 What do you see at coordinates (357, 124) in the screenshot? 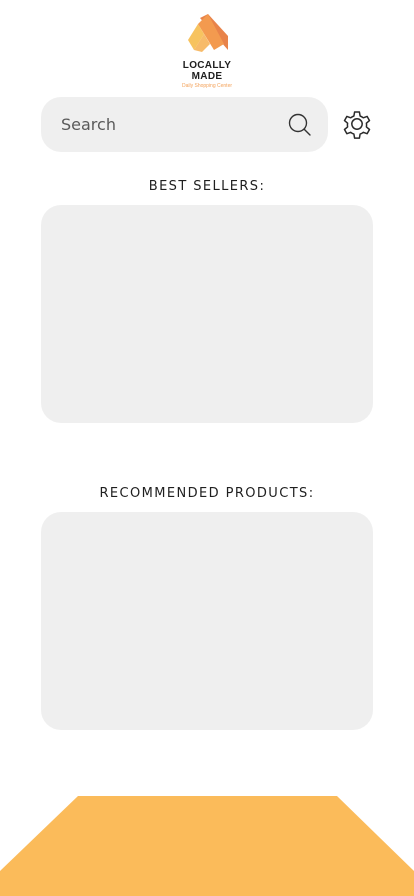
I see `gear-icon` at bounding box center [357, 124].